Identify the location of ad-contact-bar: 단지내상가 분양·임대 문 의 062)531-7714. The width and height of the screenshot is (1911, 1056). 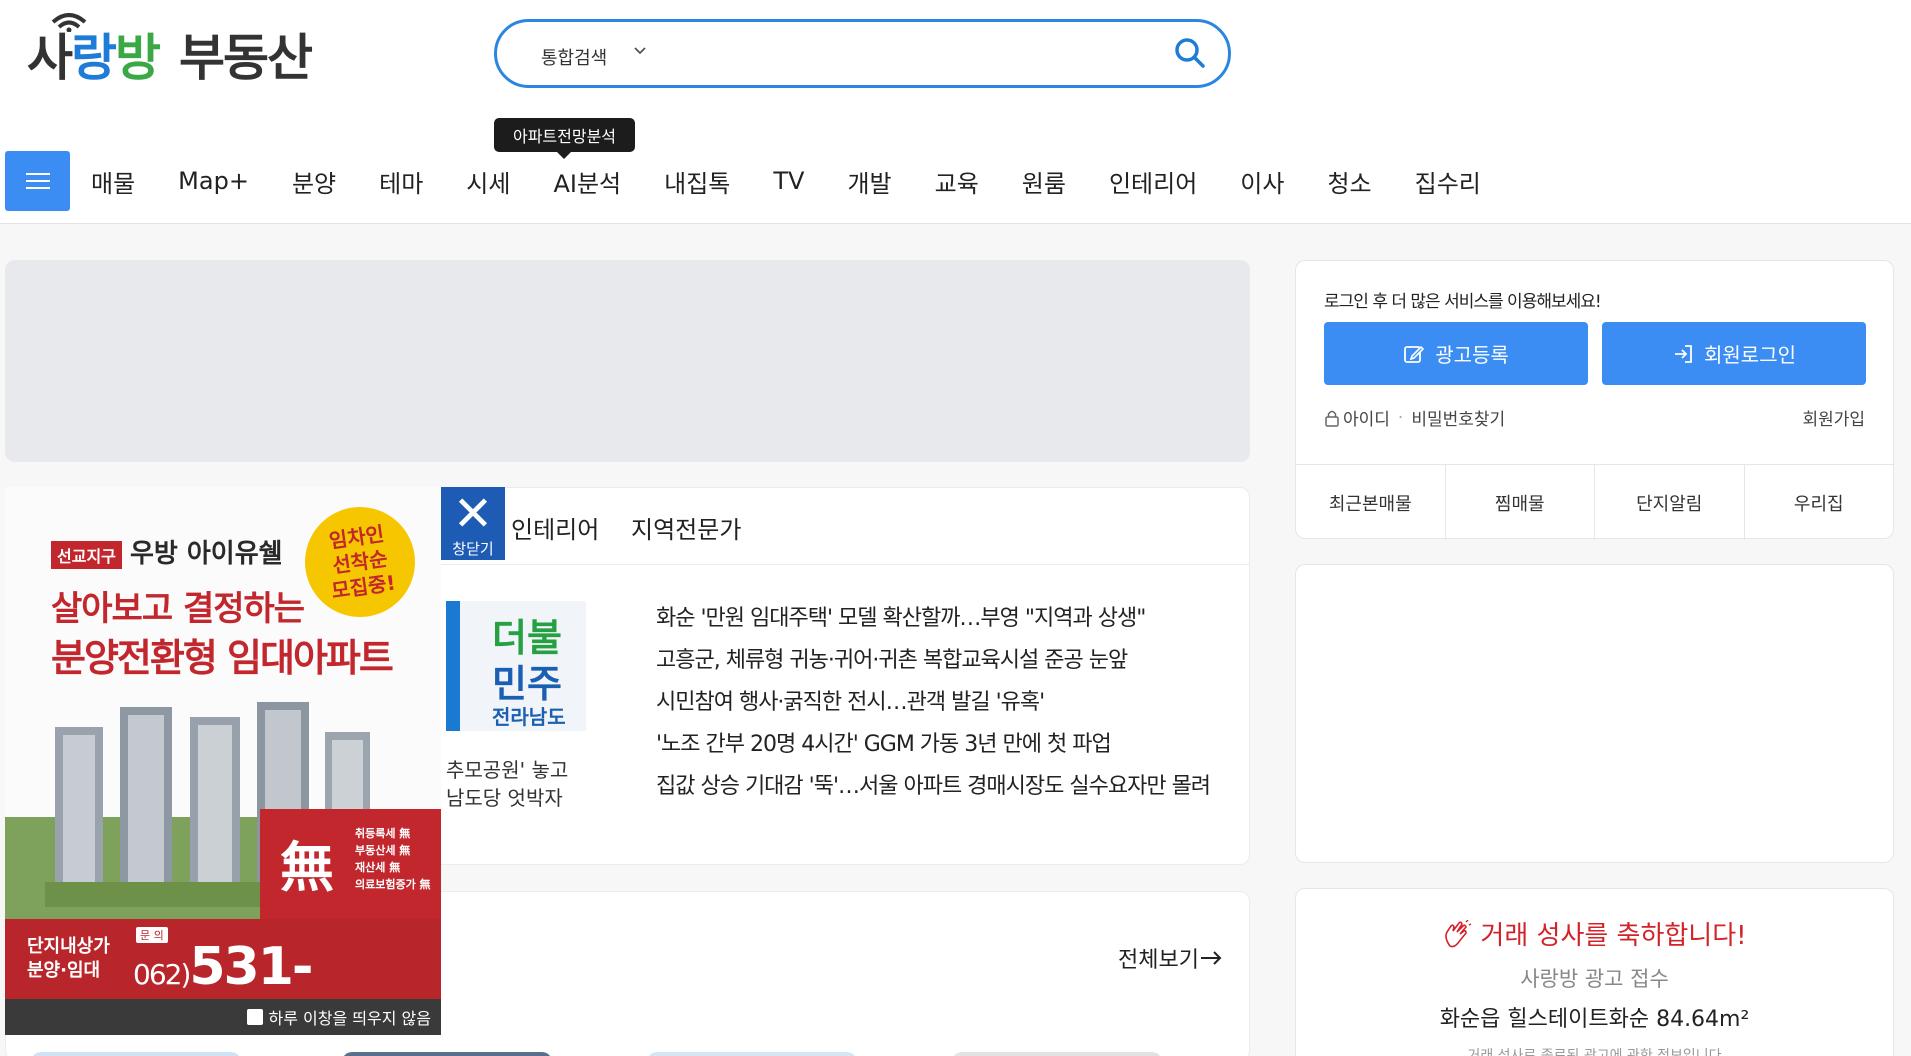
(223, 959).